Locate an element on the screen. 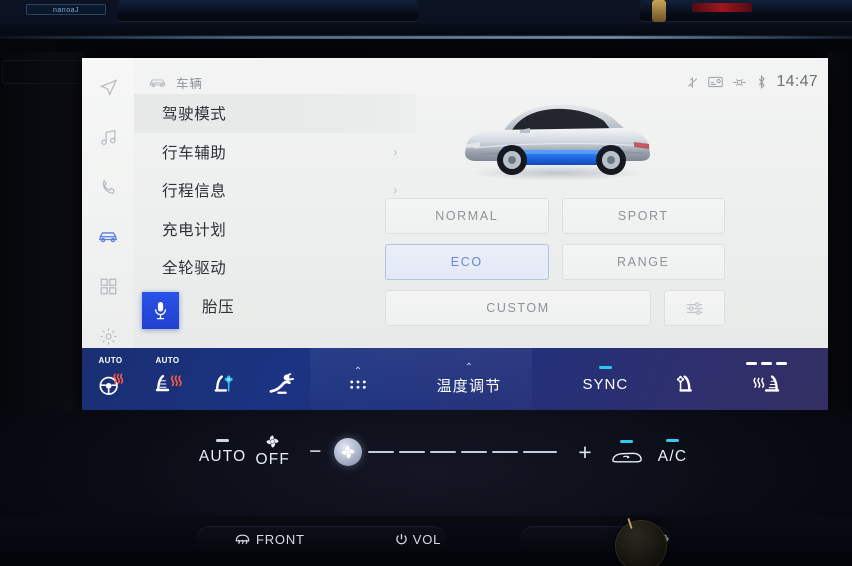  menu-item-driving-assist: 行车辅助 › is located at coordinates (275, 152).